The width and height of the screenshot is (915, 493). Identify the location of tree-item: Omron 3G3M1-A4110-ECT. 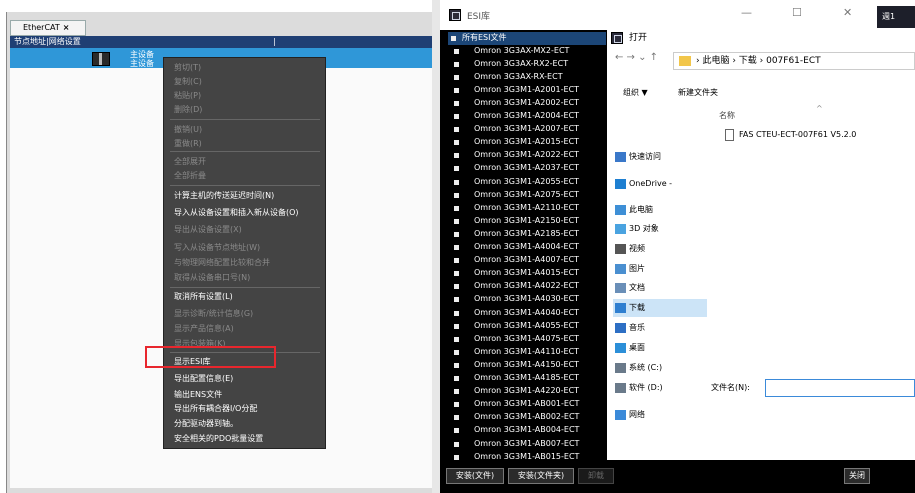
(527, 352).